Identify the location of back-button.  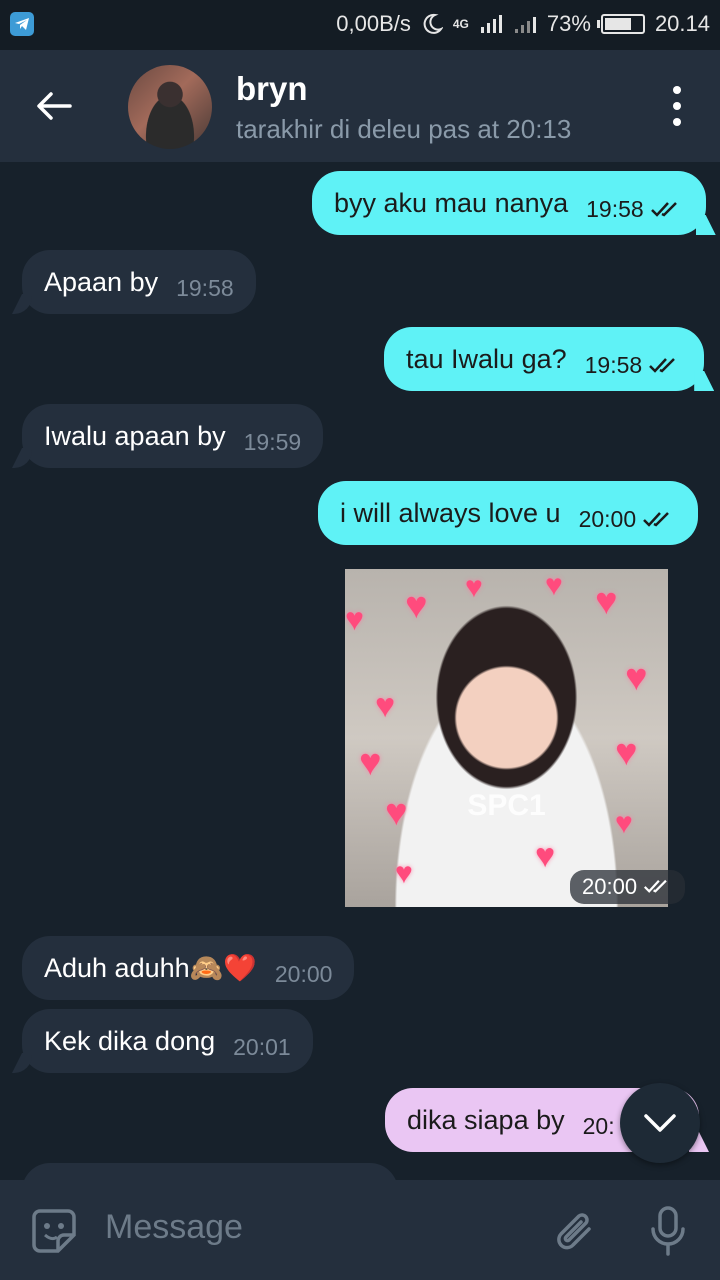
(54, 106).